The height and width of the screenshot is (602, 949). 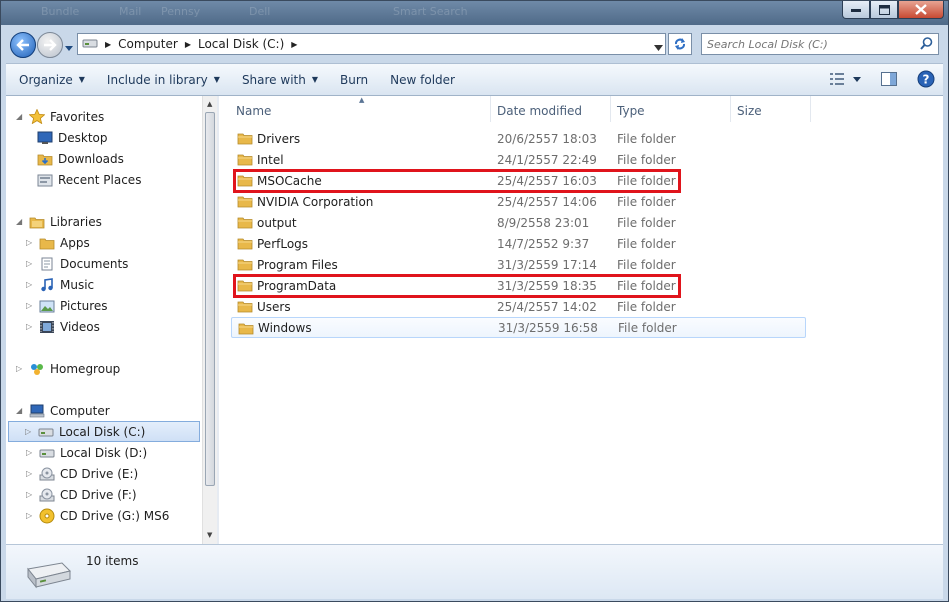 I want to click on maximize-button, so click(x=884, y=10).